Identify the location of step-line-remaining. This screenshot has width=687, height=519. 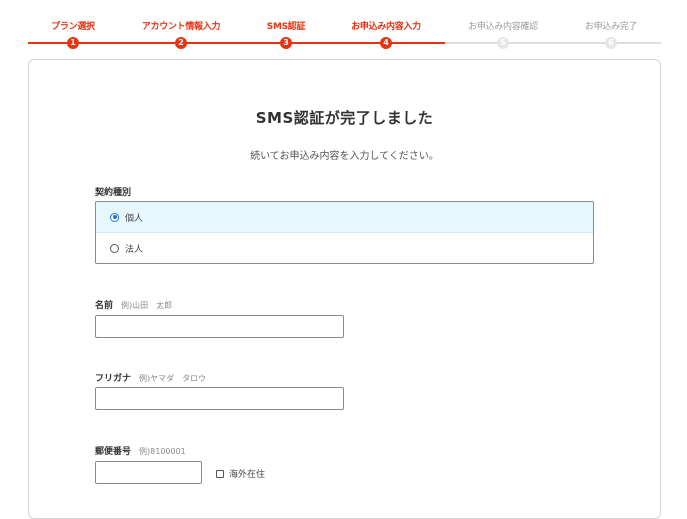
(553, 43).